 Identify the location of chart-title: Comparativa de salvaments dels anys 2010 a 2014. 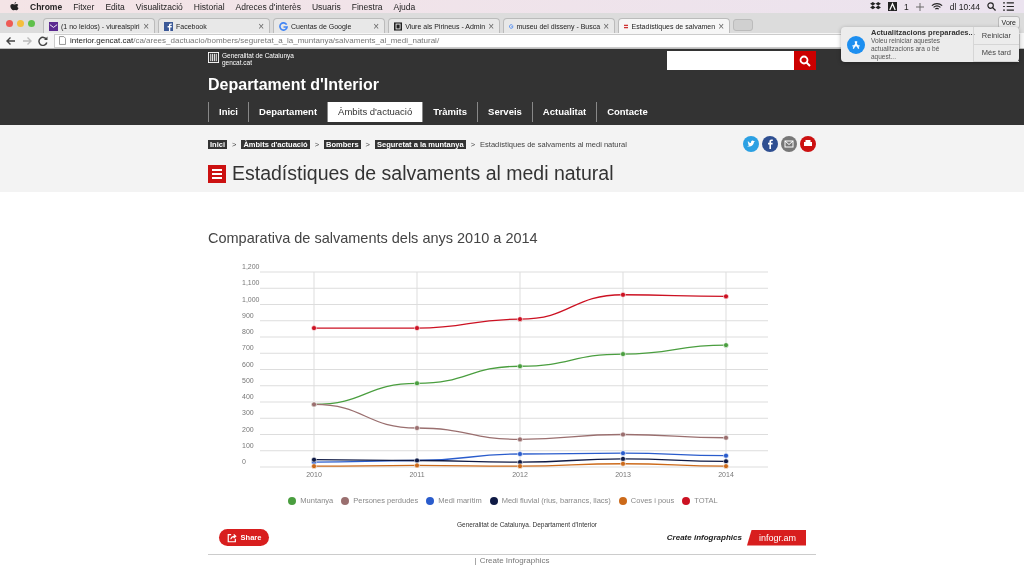
(373, 238).